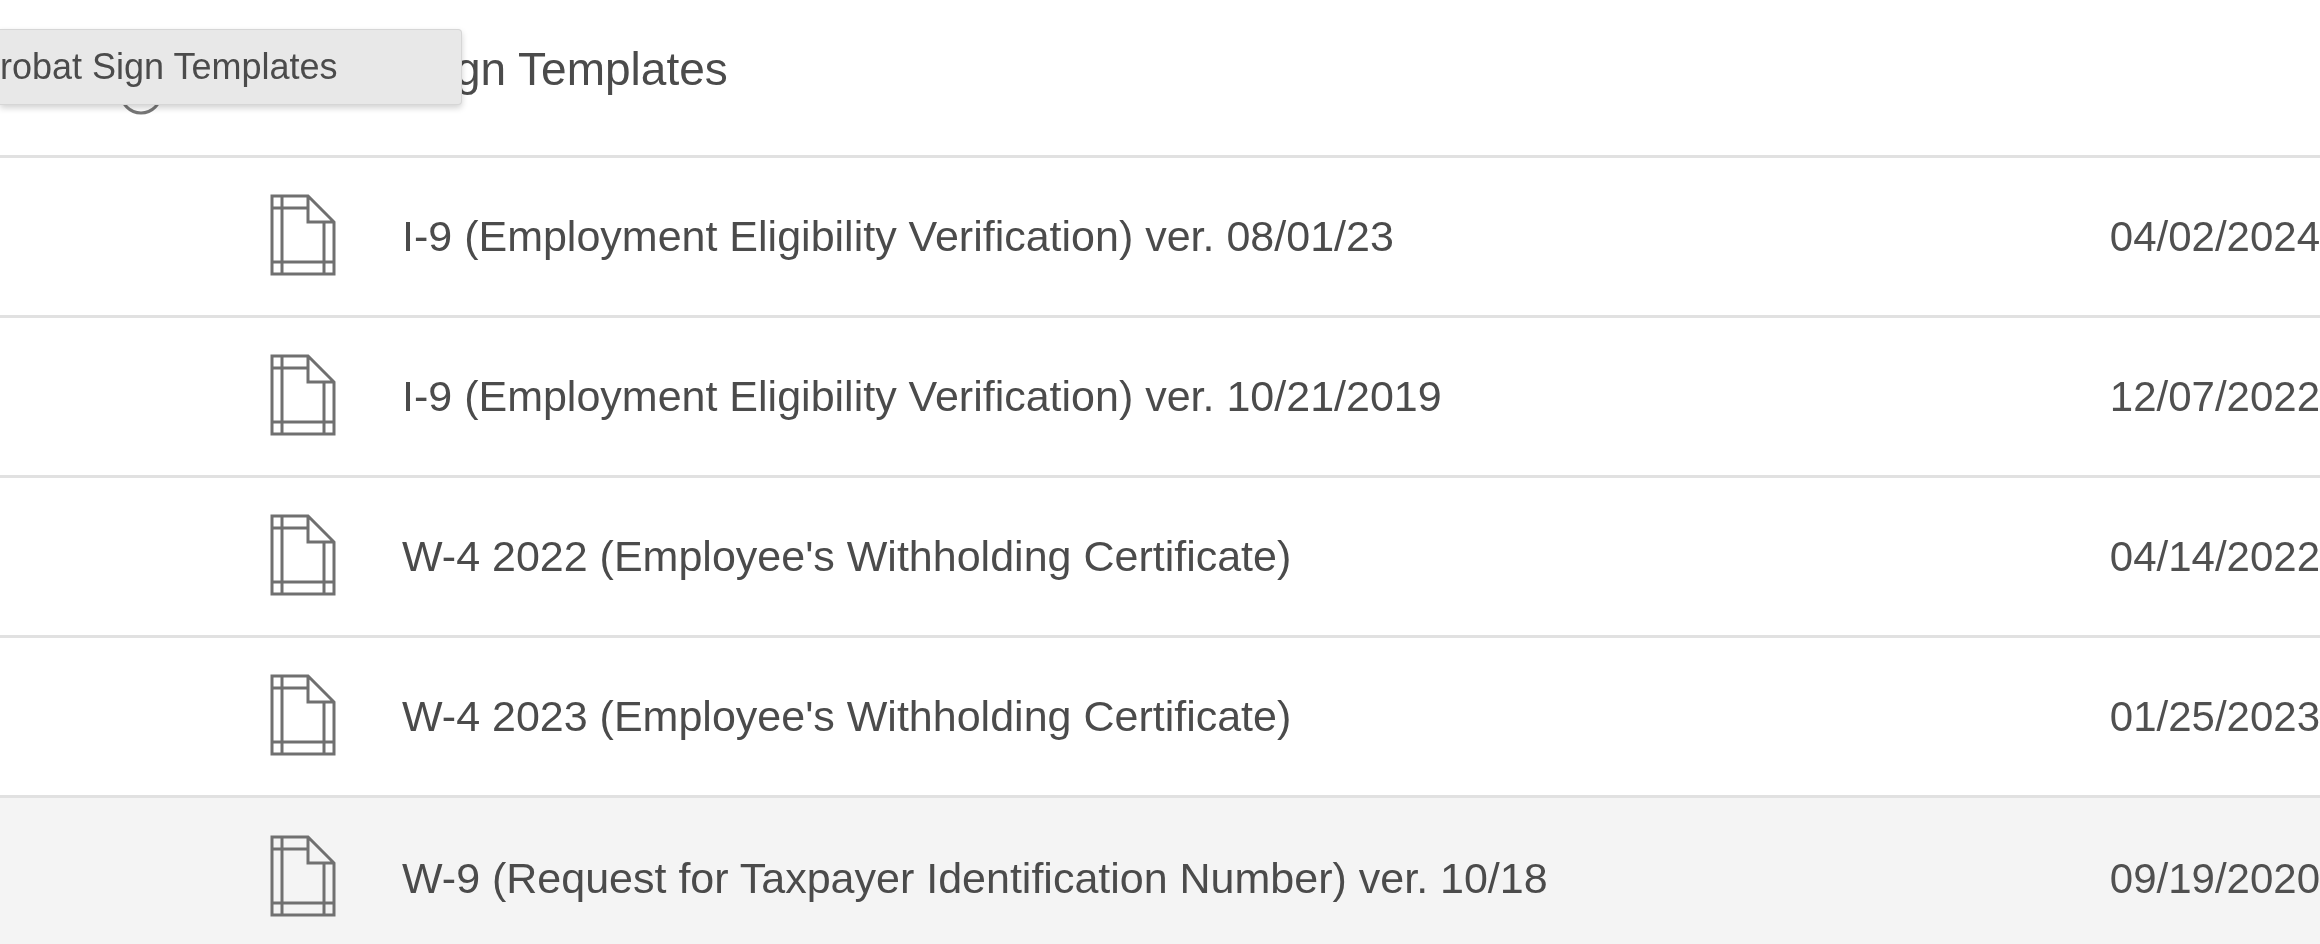 The width and height of the screenshot is (2320, 944). What do you see at coordinates (2214, 237) in the screenshot?
I see `modified-date: 04/02/2024` at bounding box center [2214, 237].